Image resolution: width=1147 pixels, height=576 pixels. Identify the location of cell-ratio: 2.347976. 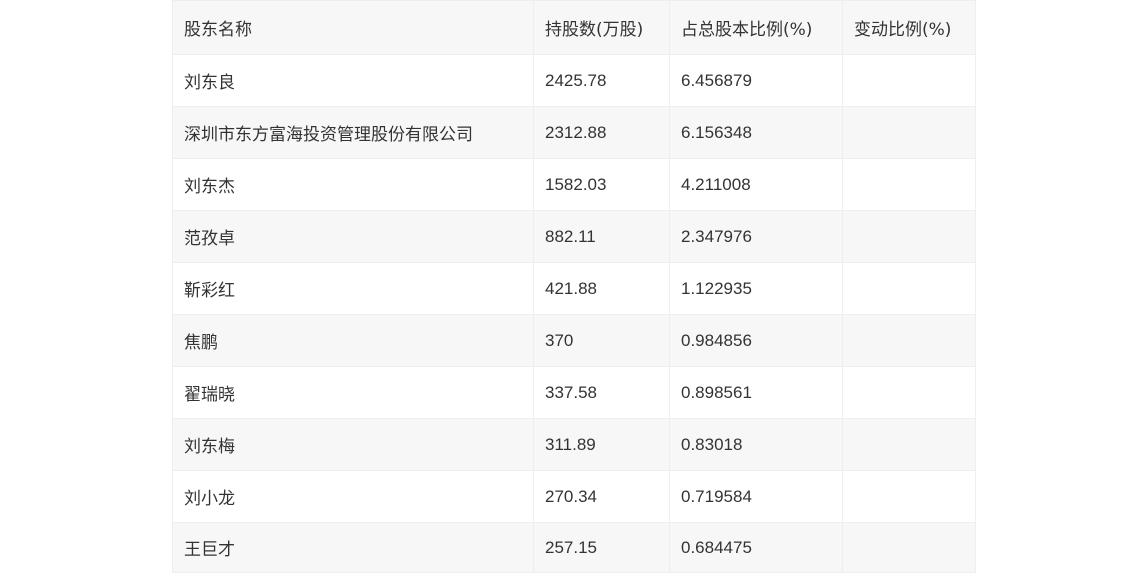
(756, 236).